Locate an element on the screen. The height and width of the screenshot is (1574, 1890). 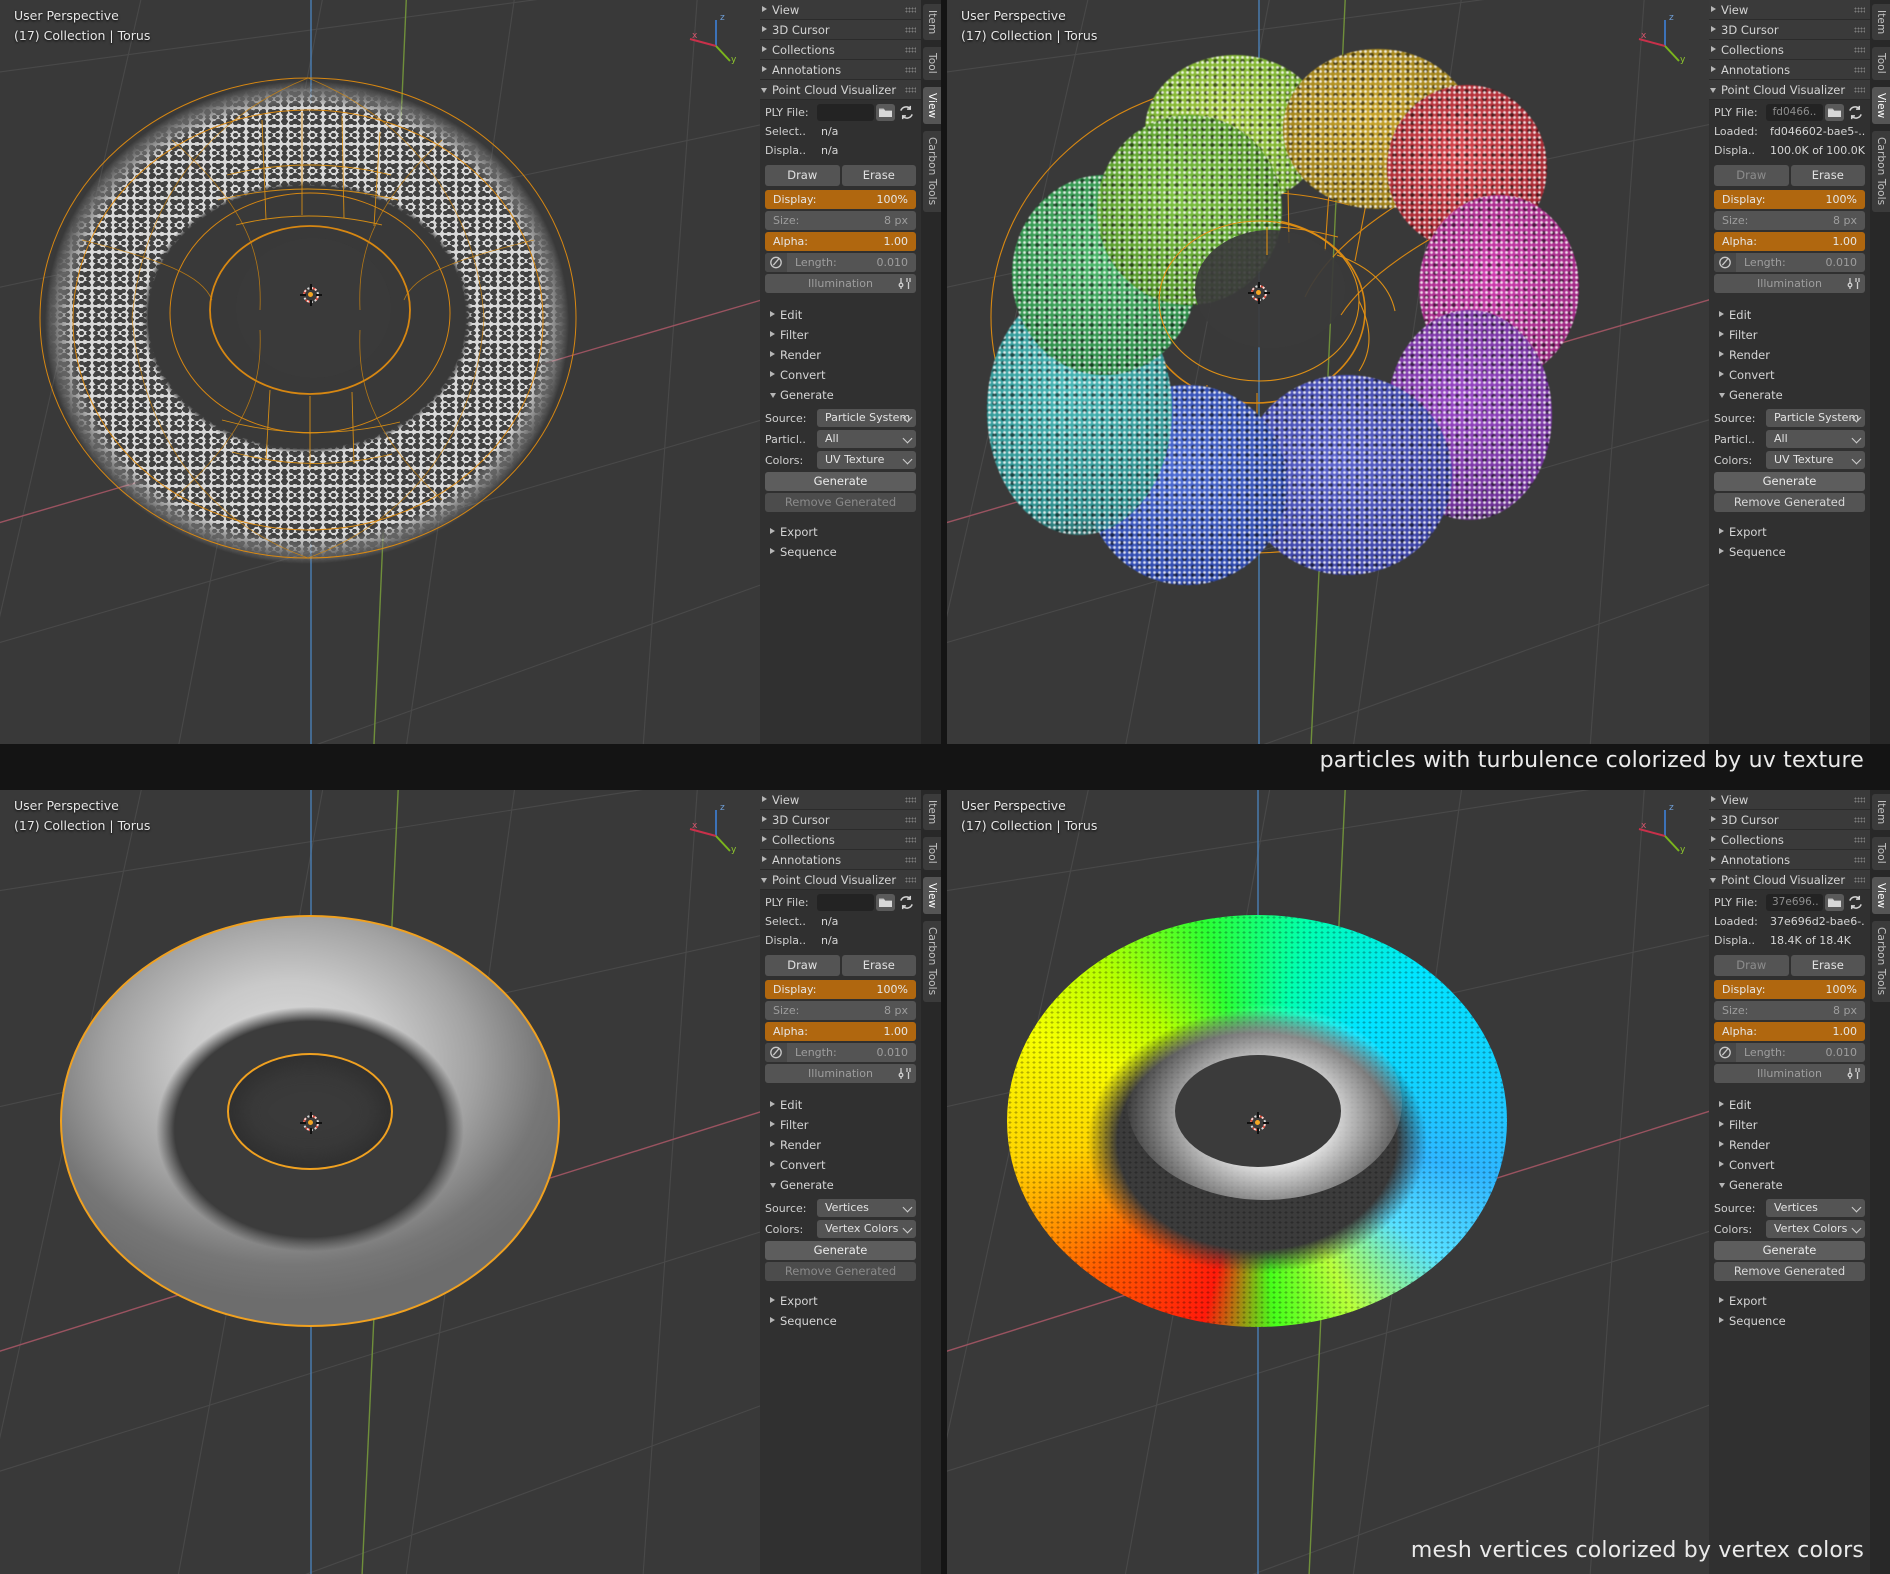
particle-select: All is located at coordinates (1815, 439).